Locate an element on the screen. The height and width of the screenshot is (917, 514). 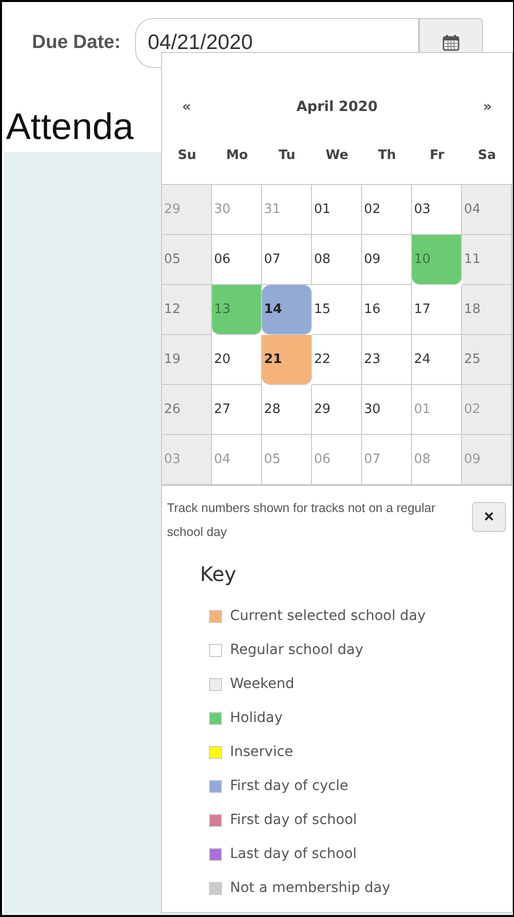
legend-label: Holiday is located at coordinates (256, 718).